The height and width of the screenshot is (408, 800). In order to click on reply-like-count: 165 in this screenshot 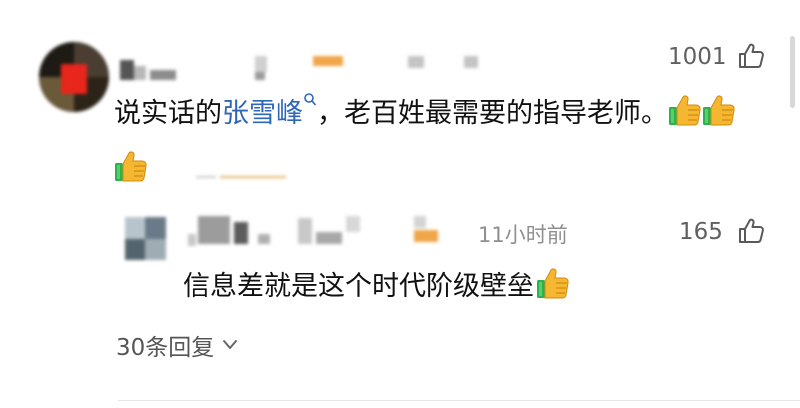, I will do `click(701, 232)`.